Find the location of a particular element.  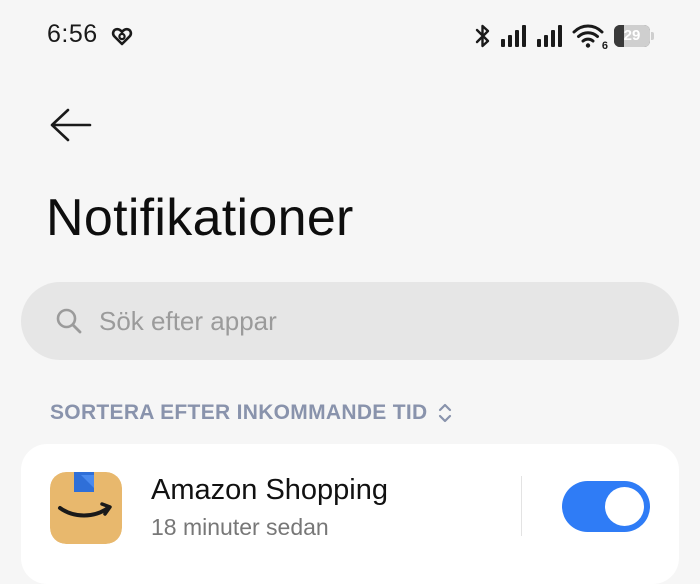

search-icon is located at coordinates (69, 321).